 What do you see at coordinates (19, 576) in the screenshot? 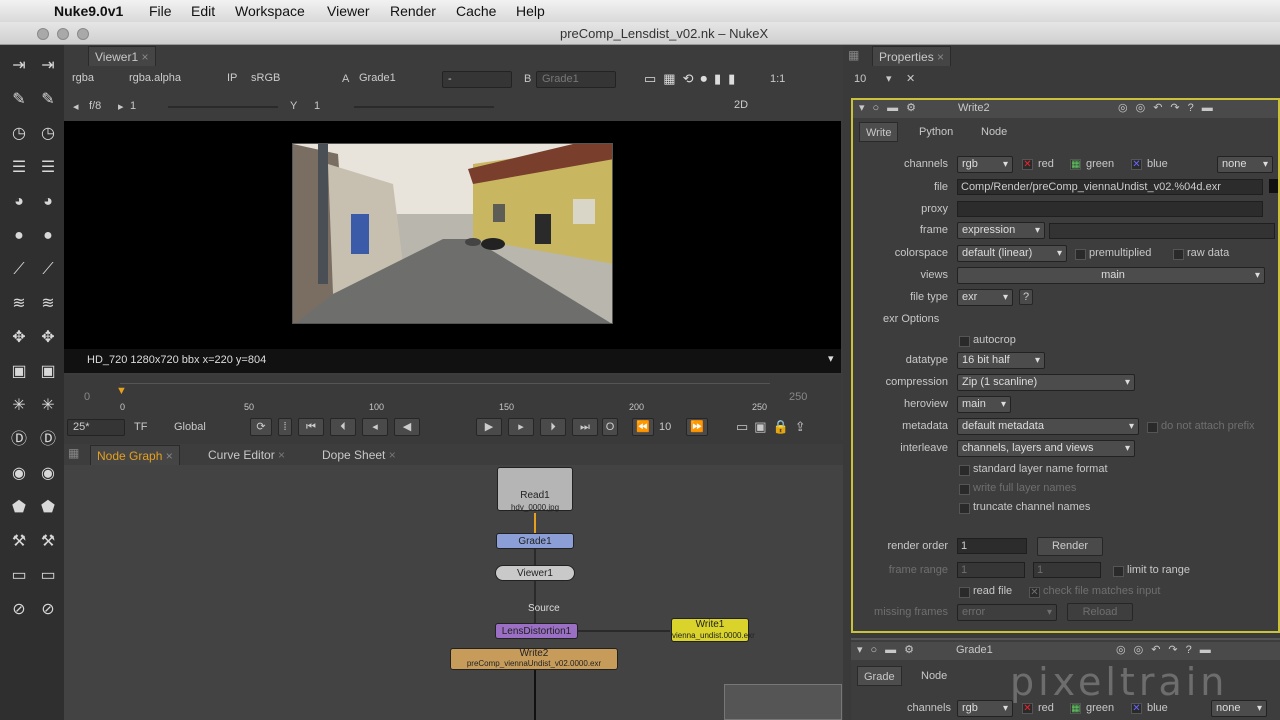
I see `other-icon: ▭` at bounding box center [19, 576].